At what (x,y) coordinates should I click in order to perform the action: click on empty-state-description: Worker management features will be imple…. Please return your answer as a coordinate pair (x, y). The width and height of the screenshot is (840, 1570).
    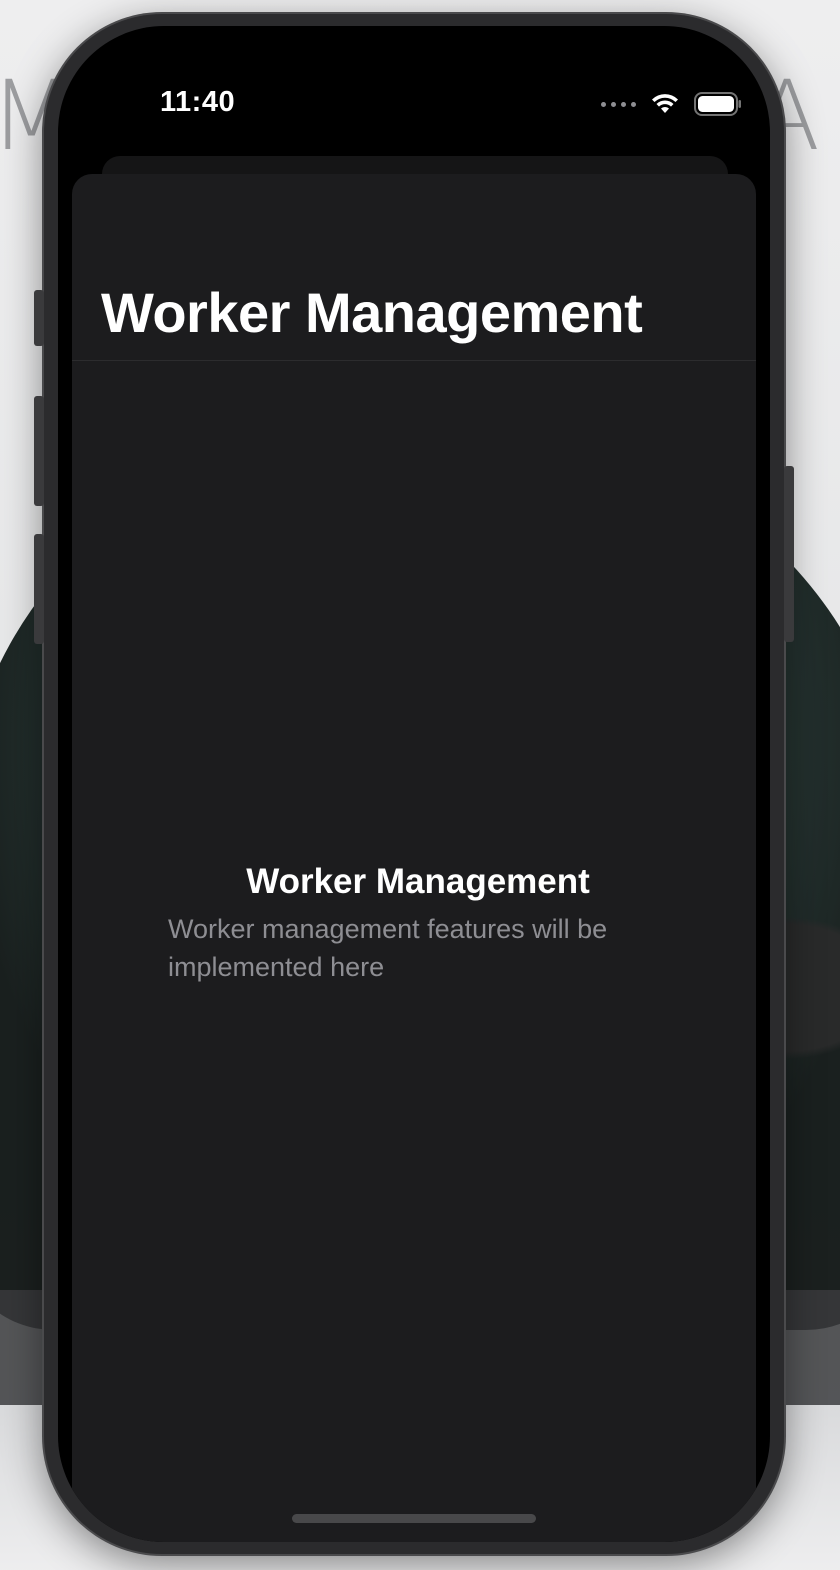
    Looking at the image, I should click on (388, 948).